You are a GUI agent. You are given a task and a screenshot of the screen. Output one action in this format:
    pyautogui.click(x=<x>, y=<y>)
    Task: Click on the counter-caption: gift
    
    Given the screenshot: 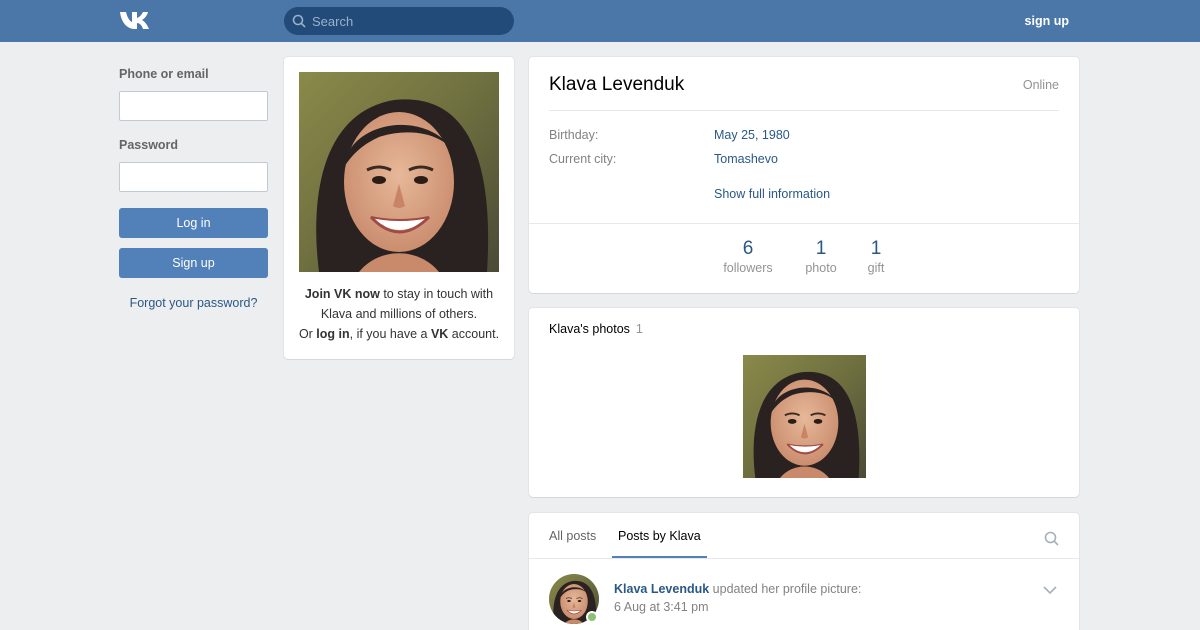 What is the action you would take?
    pyautogui.click(x=876, y=268)
    